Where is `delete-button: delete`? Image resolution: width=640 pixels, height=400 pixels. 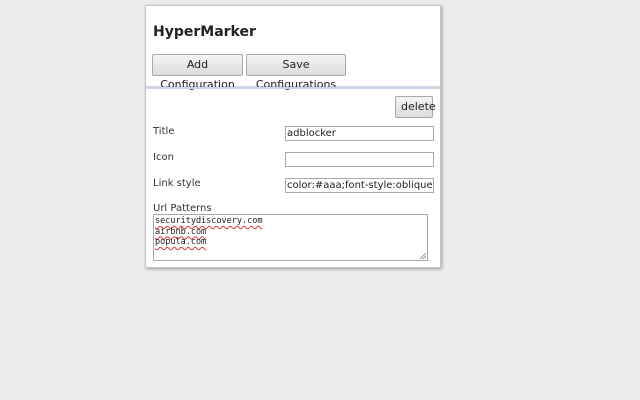 delete-button: delete is located at coordinates (415, 107).